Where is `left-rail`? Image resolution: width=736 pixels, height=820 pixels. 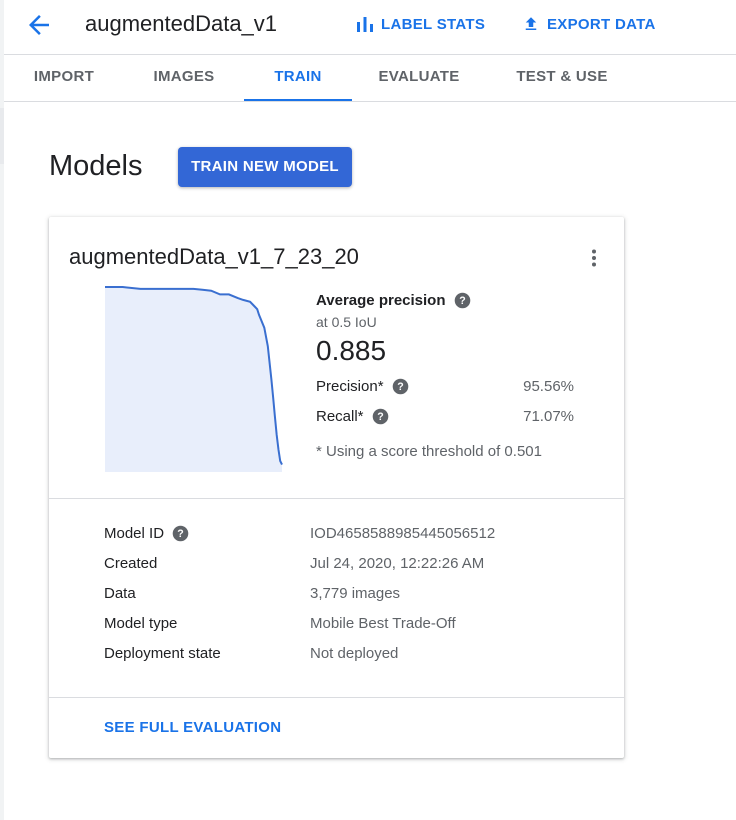 left-rail is located at coordinates (2, 410).